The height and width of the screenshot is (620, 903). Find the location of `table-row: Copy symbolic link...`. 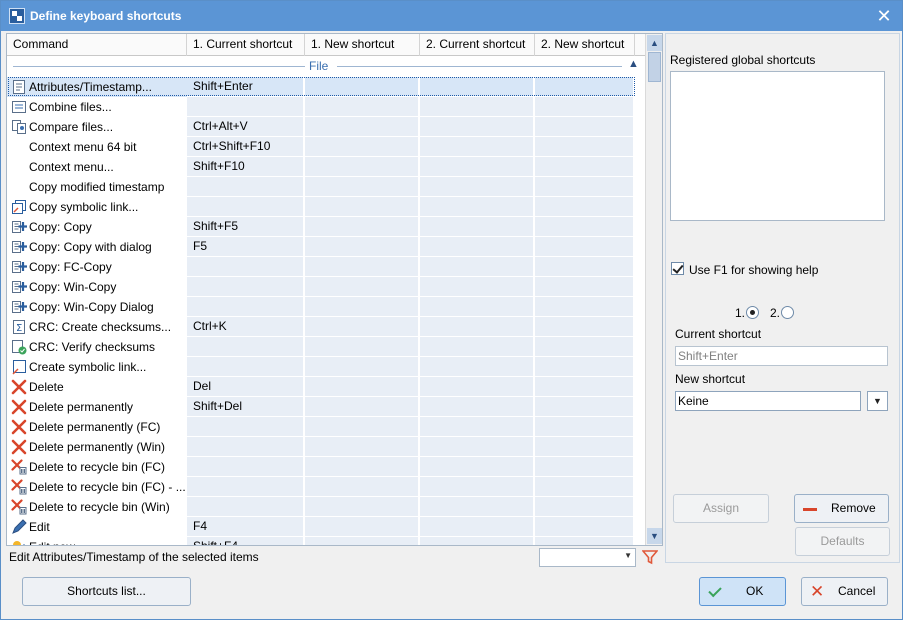

table-row: Copy symbolic link... is located at coordinates (326, 207).